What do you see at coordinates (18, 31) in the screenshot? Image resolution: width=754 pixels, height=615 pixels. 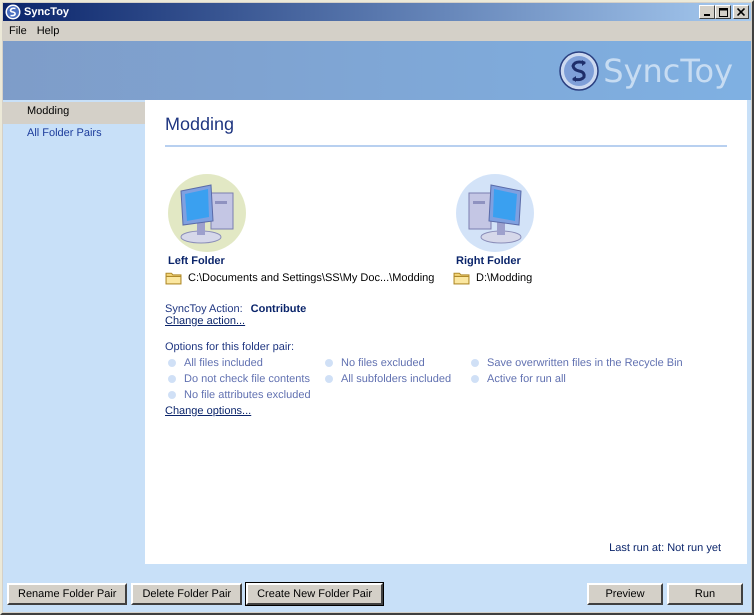 I see `menu-item: File` at bounding box center [18, 31].